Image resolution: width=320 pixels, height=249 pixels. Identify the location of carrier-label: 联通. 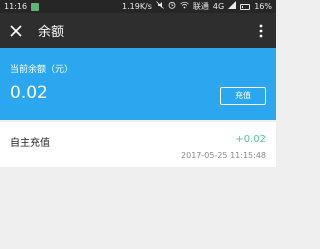
(200, 6).